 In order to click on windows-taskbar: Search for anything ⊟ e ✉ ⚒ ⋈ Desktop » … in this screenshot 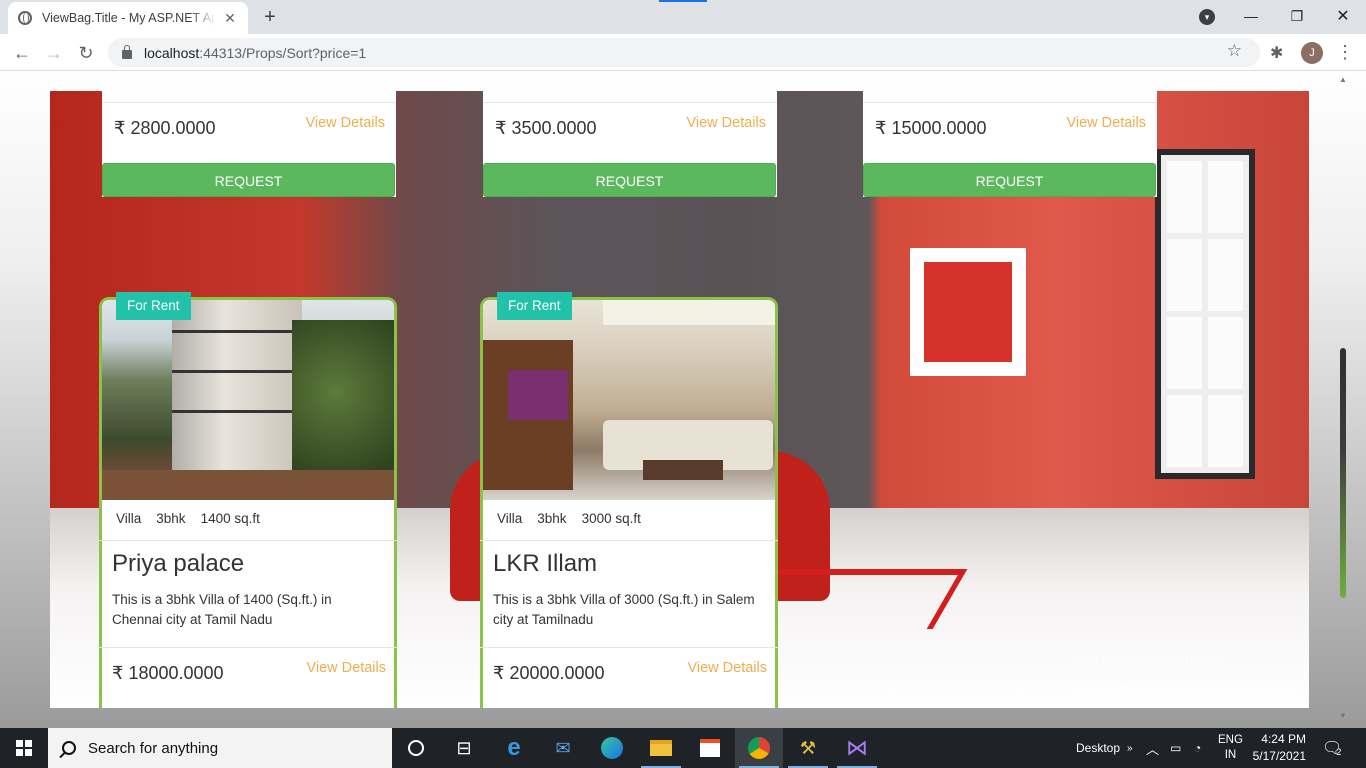, I will do `click(683, 748)`.